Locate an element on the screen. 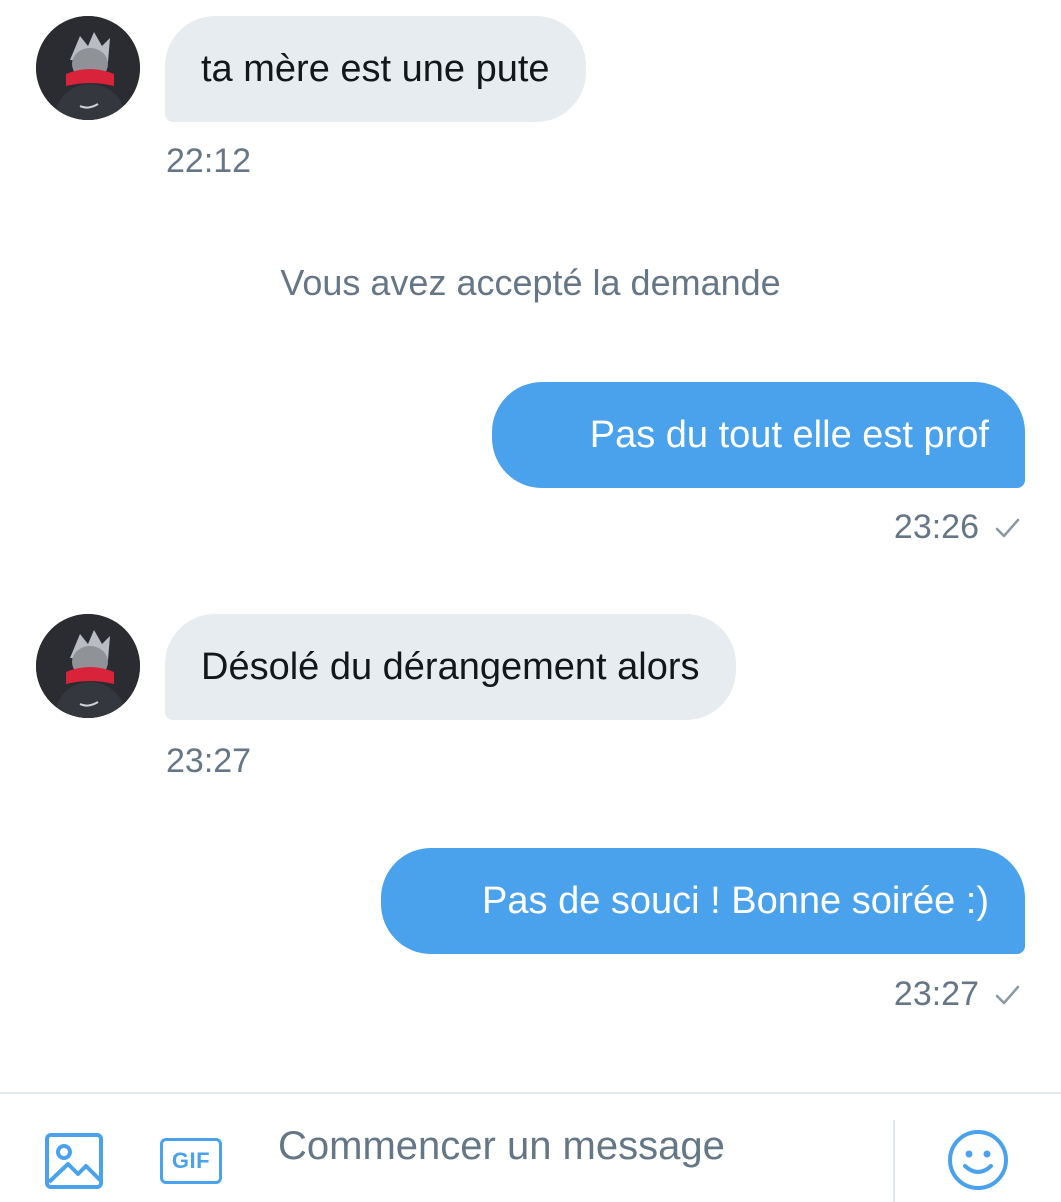 This screenshot has width=1061, height=1202. message-text: ta mère est une pute is located at coordinates (375, 69).